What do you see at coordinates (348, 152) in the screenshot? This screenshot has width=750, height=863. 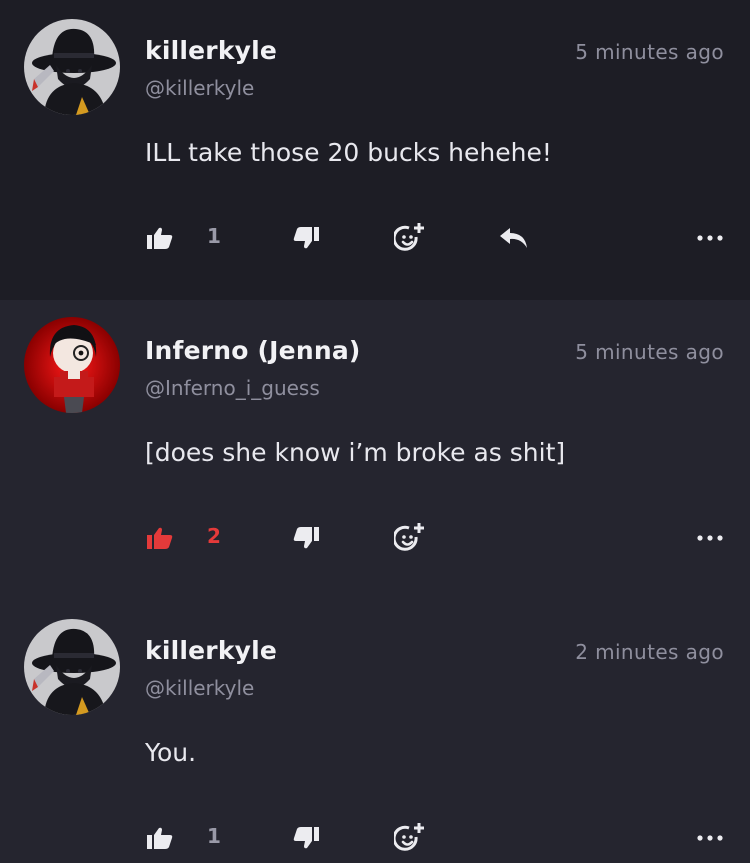 I see `comment-text: ILL take those 20 bucks hehehe!` at bounding box center [348, 152].